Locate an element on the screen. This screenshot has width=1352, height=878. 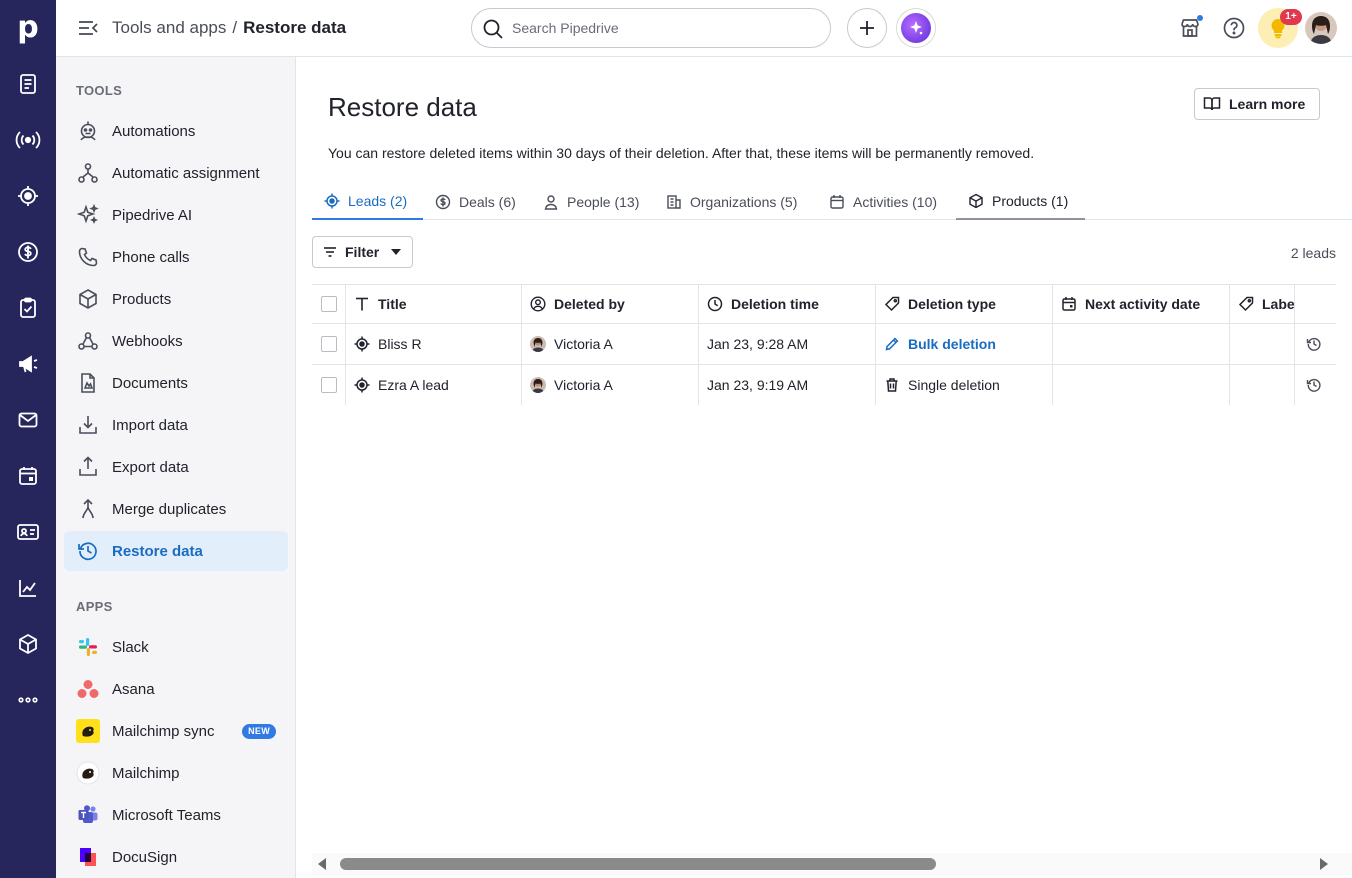
help-icon is located at coordinates (1234, 28).